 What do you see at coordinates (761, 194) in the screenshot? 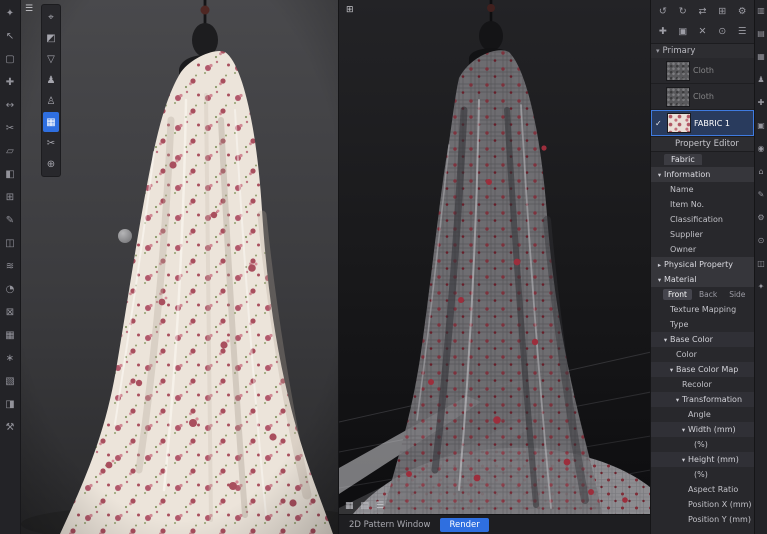
I see `edit-icon: ✎` at bounding box center [761, 194].